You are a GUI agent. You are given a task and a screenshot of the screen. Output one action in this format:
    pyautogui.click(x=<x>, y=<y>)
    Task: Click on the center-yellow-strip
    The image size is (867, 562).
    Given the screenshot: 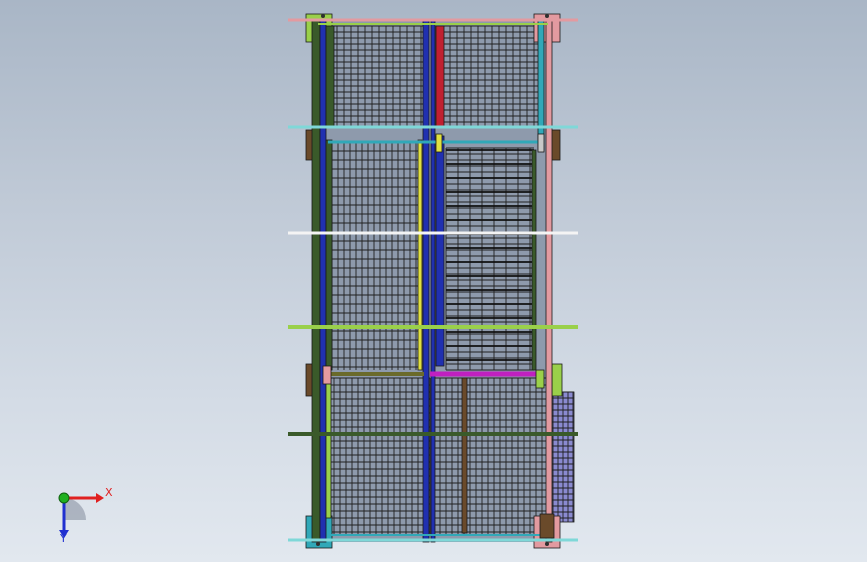 What is the action you would take?
    pyautogui.click(x=420, y=255)
    